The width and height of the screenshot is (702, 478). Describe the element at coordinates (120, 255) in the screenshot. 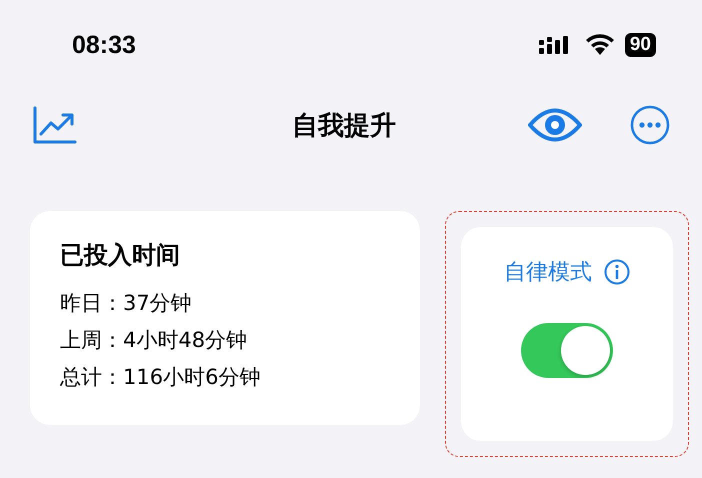

I see `card-title: 已投入时间` at that location.